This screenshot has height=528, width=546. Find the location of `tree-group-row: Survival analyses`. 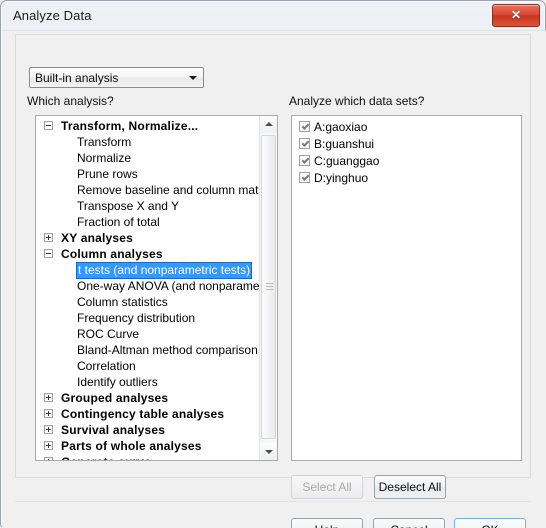

tree-group-row: Survival analyses is located at coordinates (148, 430).